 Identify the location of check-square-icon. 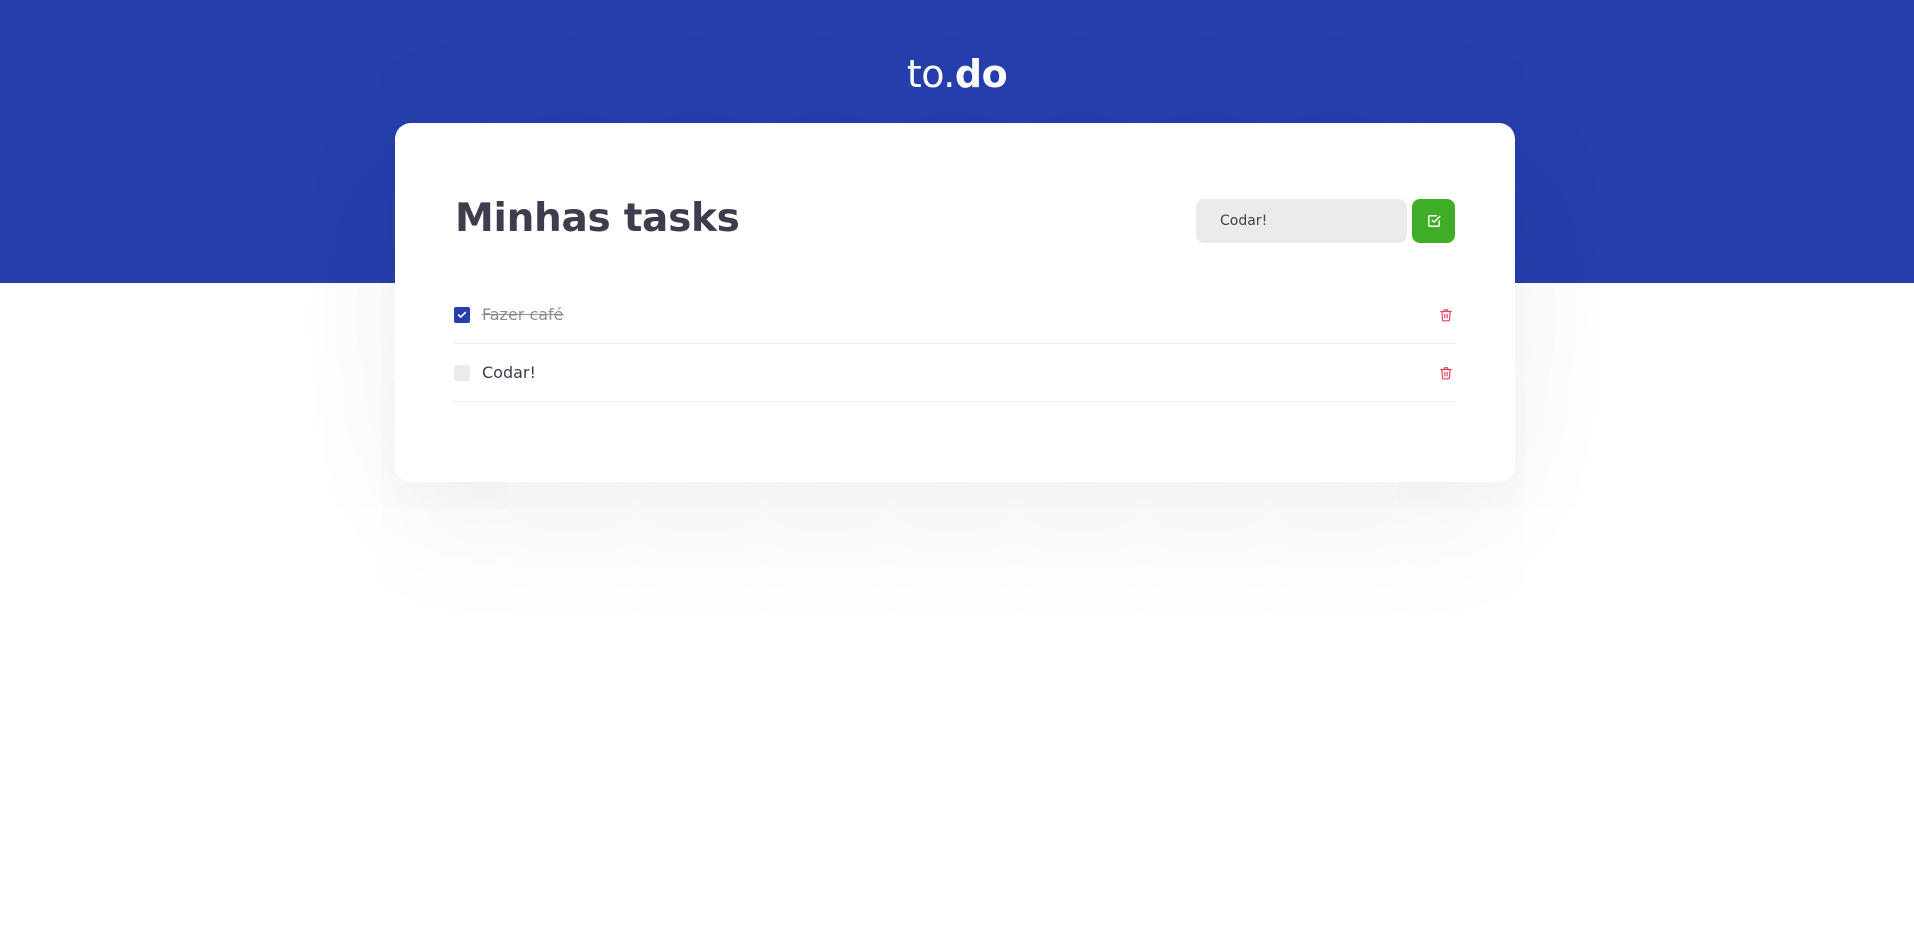
(1434, 221).